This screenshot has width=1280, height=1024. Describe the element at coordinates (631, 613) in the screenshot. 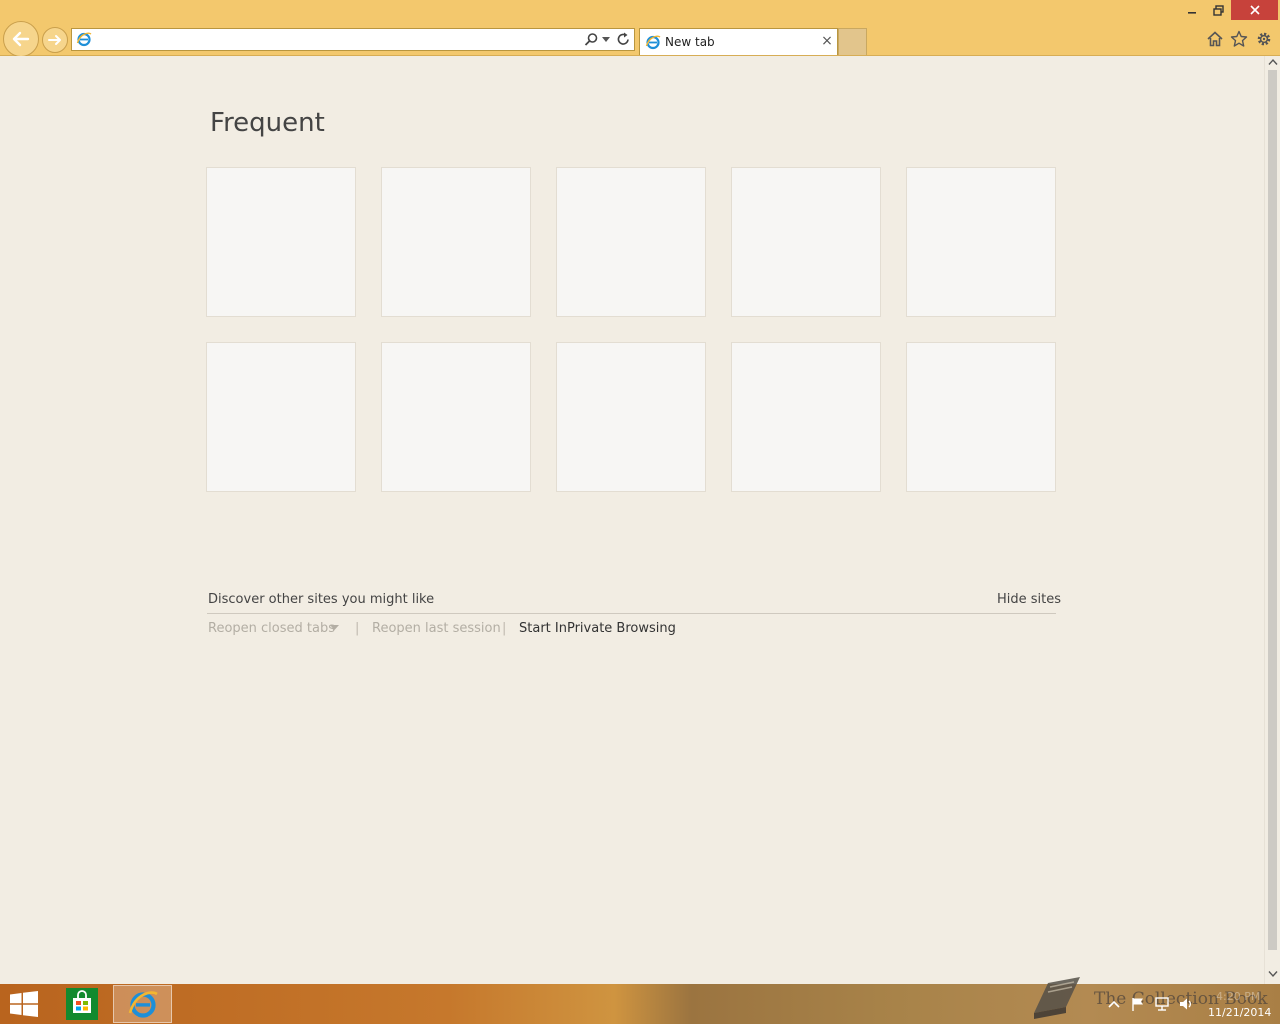

I see `divider` at that location.